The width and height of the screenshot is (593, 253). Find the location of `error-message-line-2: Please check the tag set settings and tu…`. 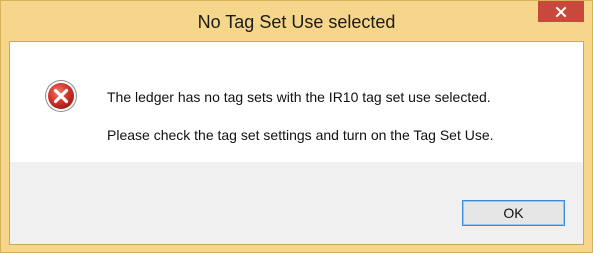

error-message-line-2: Please check the tag set settings and tu… is located at coordinates (300, 135).